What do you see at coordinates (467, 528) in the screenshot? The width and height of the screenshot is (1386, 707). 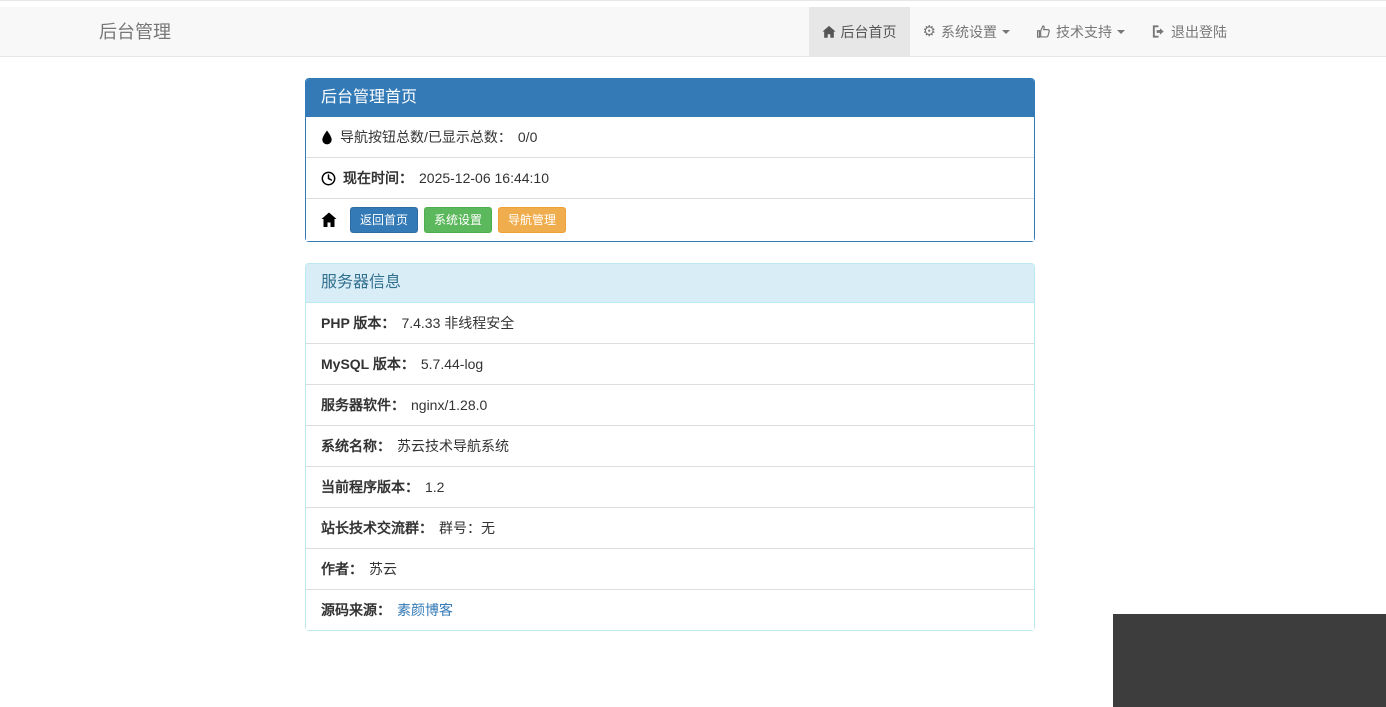 I see `row-value: 群号：无` at bounding box center [467, 528].